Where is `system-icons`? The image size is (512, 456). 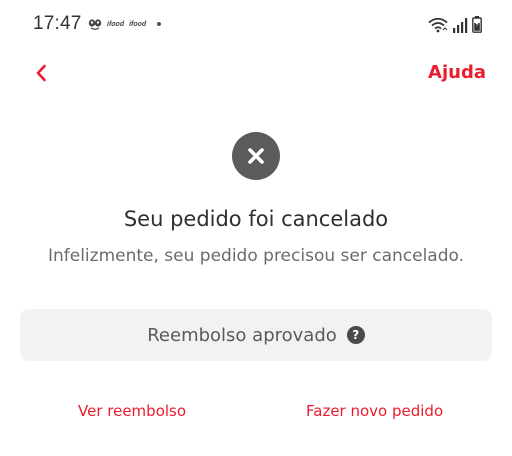
system-icons is located at coordinates (455, 24).